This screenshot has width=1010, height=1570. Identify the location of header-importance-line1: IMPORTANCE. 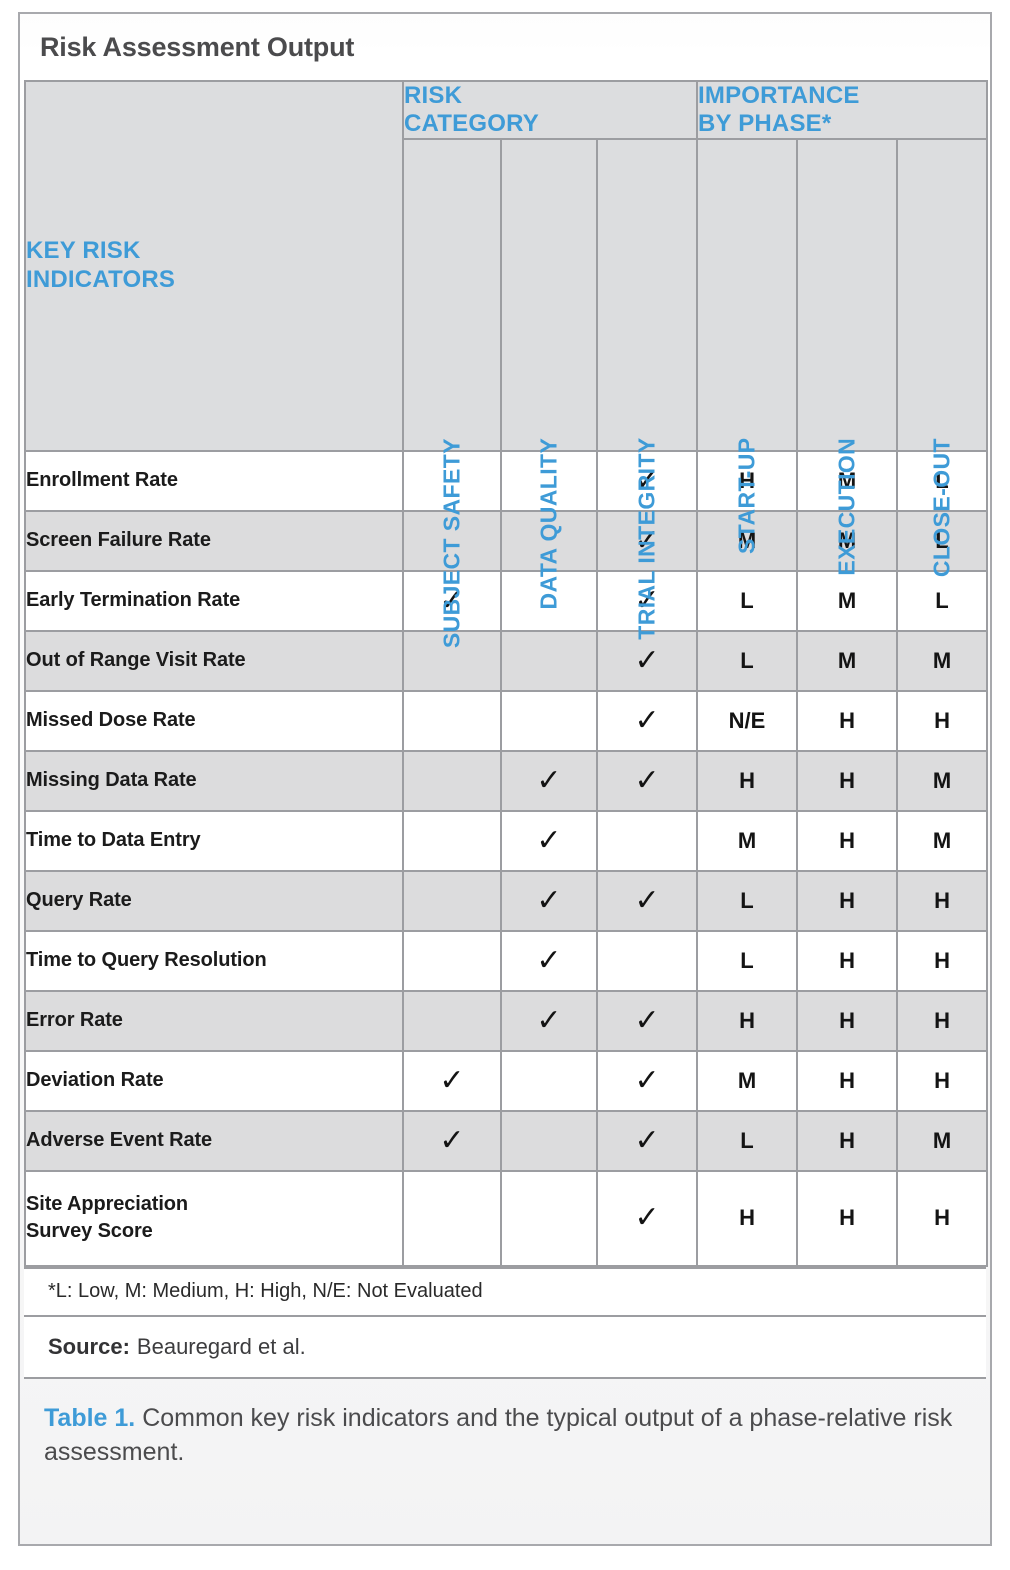
(779, 95).